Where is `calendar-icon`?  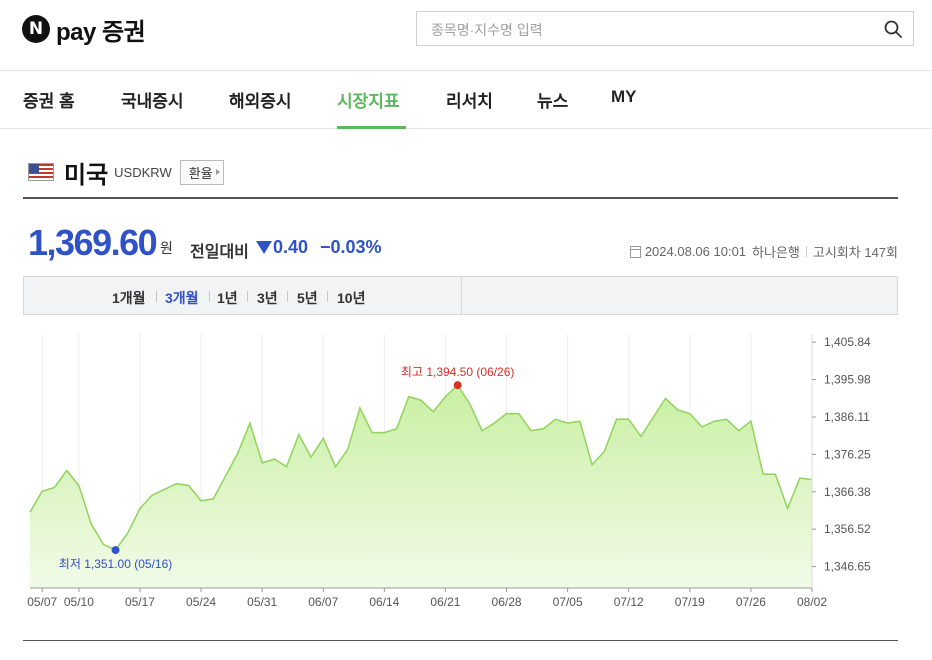 calendar-icon is located at coordinates (635, 251).